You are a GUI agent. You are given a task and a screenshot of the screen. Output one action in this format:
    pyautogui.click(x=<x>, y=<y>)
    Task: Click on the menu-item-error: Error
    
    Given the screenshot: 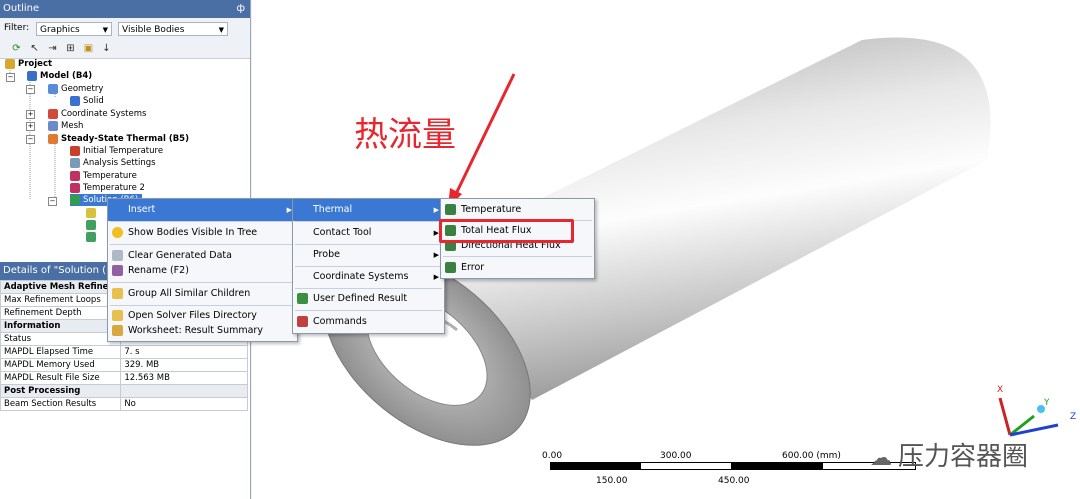 What is the action you would take?
    pyautogui.click(x=517, y=268)
    